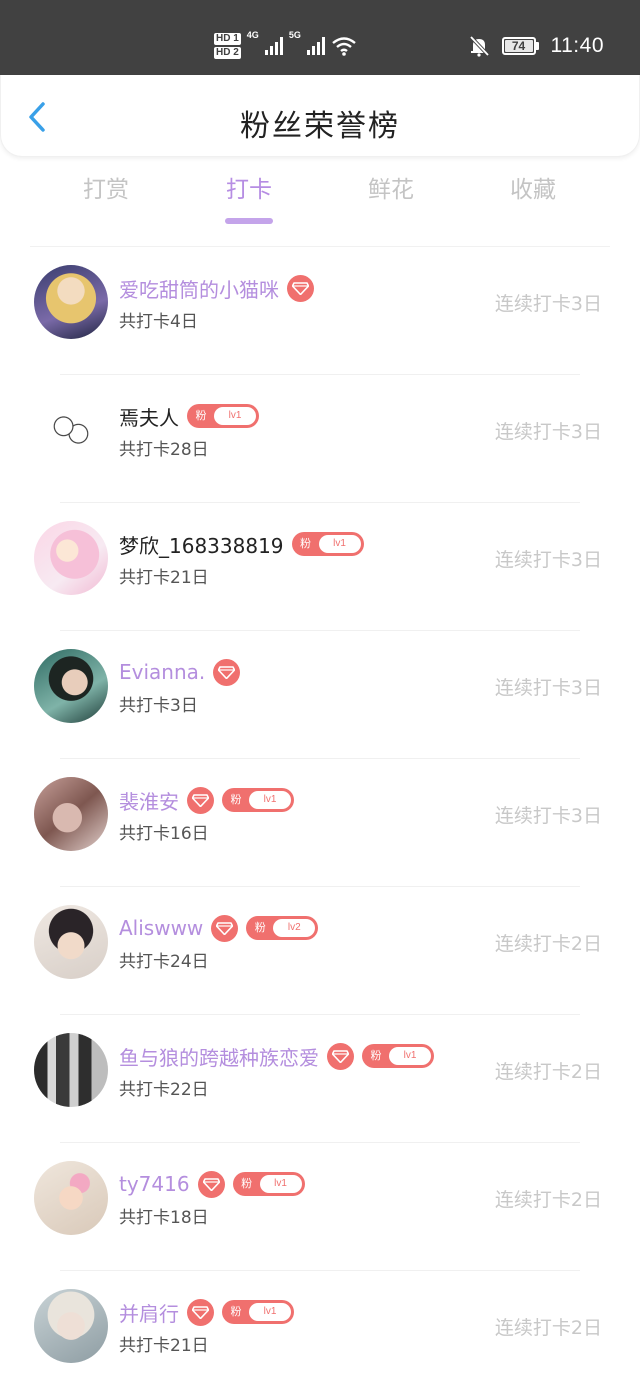 This screenshot has height=1387, width=640. I want to click on tab-tips: 打赏, so click(106, 187).